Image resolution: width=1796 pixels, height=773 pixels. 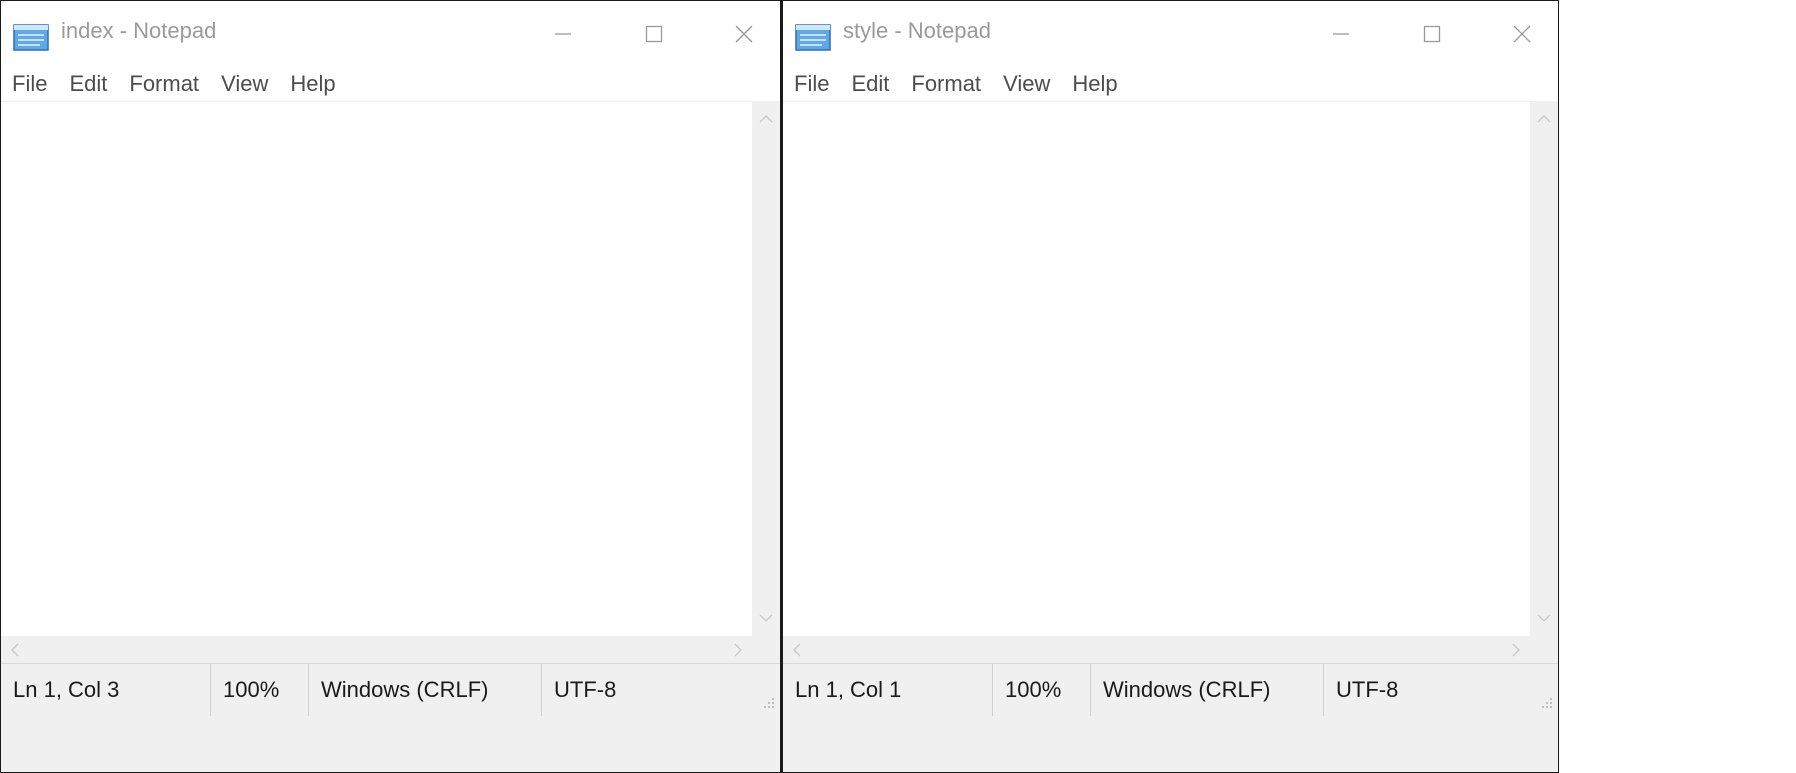 What do you see at coordinates (1170, 717) in the screenshot?
I see `status-bar: Ln 1, Col 1 100% Windows (CRLF) UTF-8` at bounding box center [1170, 717].